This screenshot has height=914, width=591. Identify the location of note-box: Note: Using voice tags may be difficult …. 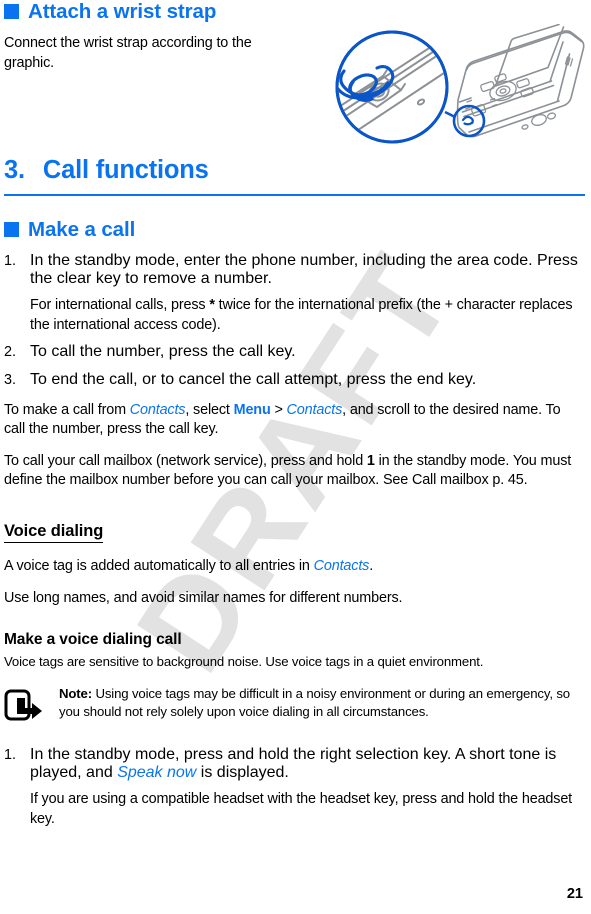
(294, 706).